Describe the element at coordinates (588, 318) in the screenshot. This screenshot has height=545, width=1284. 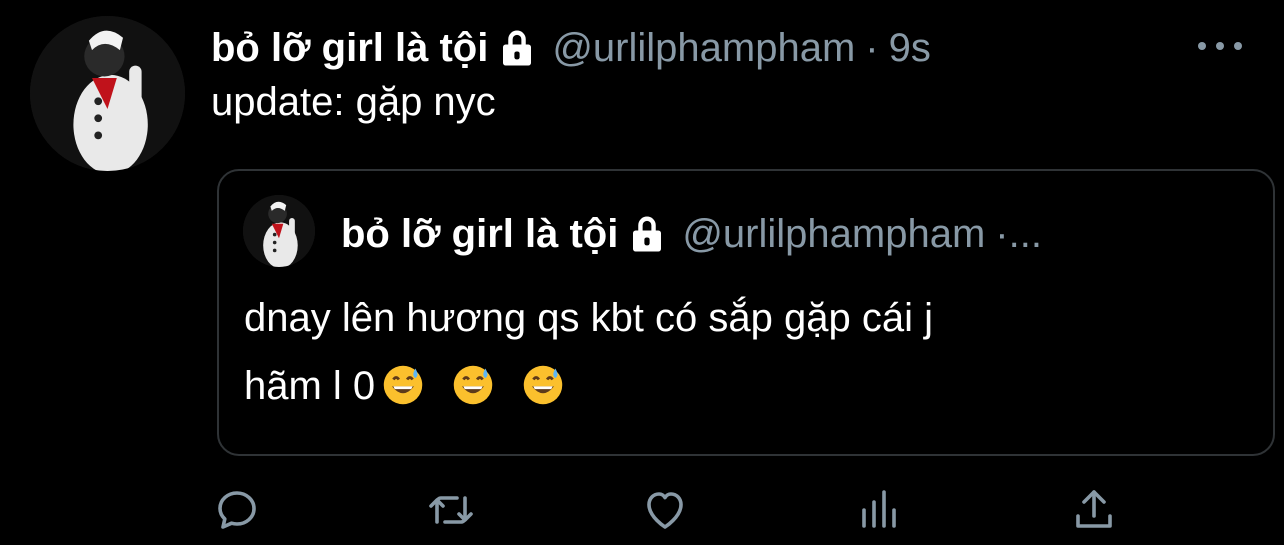
I see `quoted-text-line-1: dnay lên hương qs kbt có sắp gặp cái j` at that location.